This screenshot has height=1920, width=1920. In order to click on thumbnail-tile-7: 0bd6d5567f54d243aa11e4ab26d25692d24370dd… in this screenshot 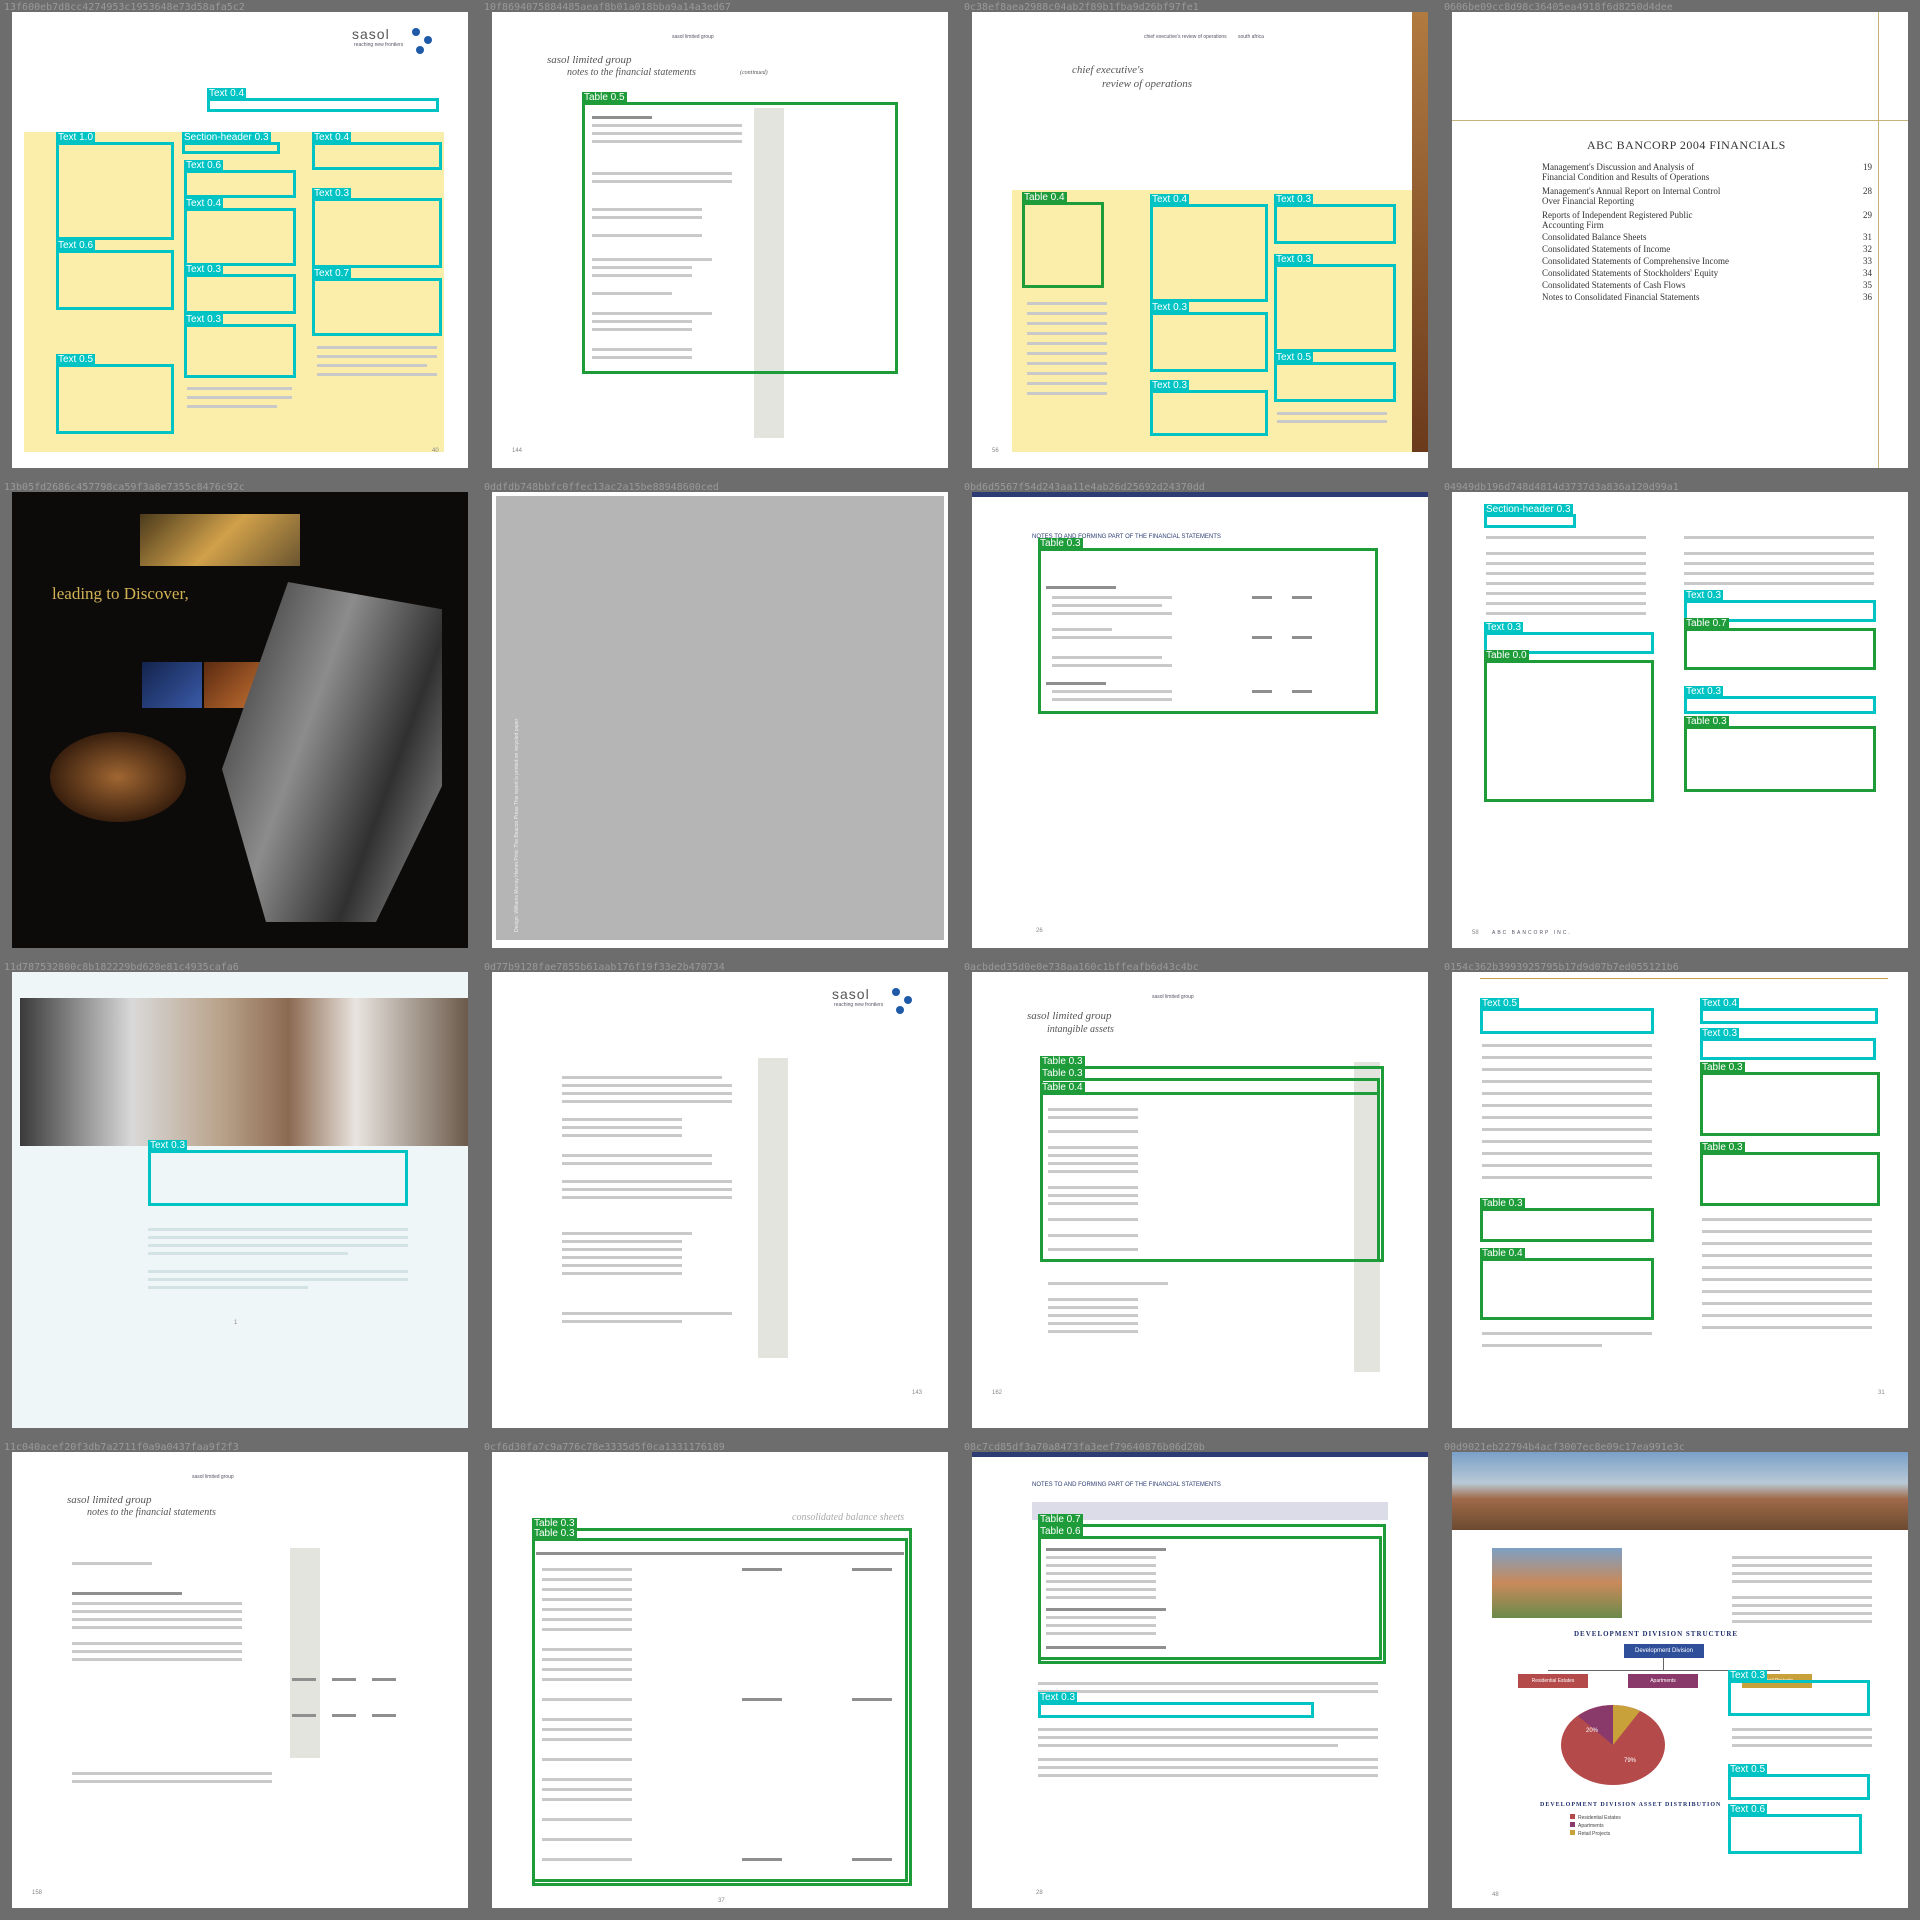, I will do `click(1200, 720)`.